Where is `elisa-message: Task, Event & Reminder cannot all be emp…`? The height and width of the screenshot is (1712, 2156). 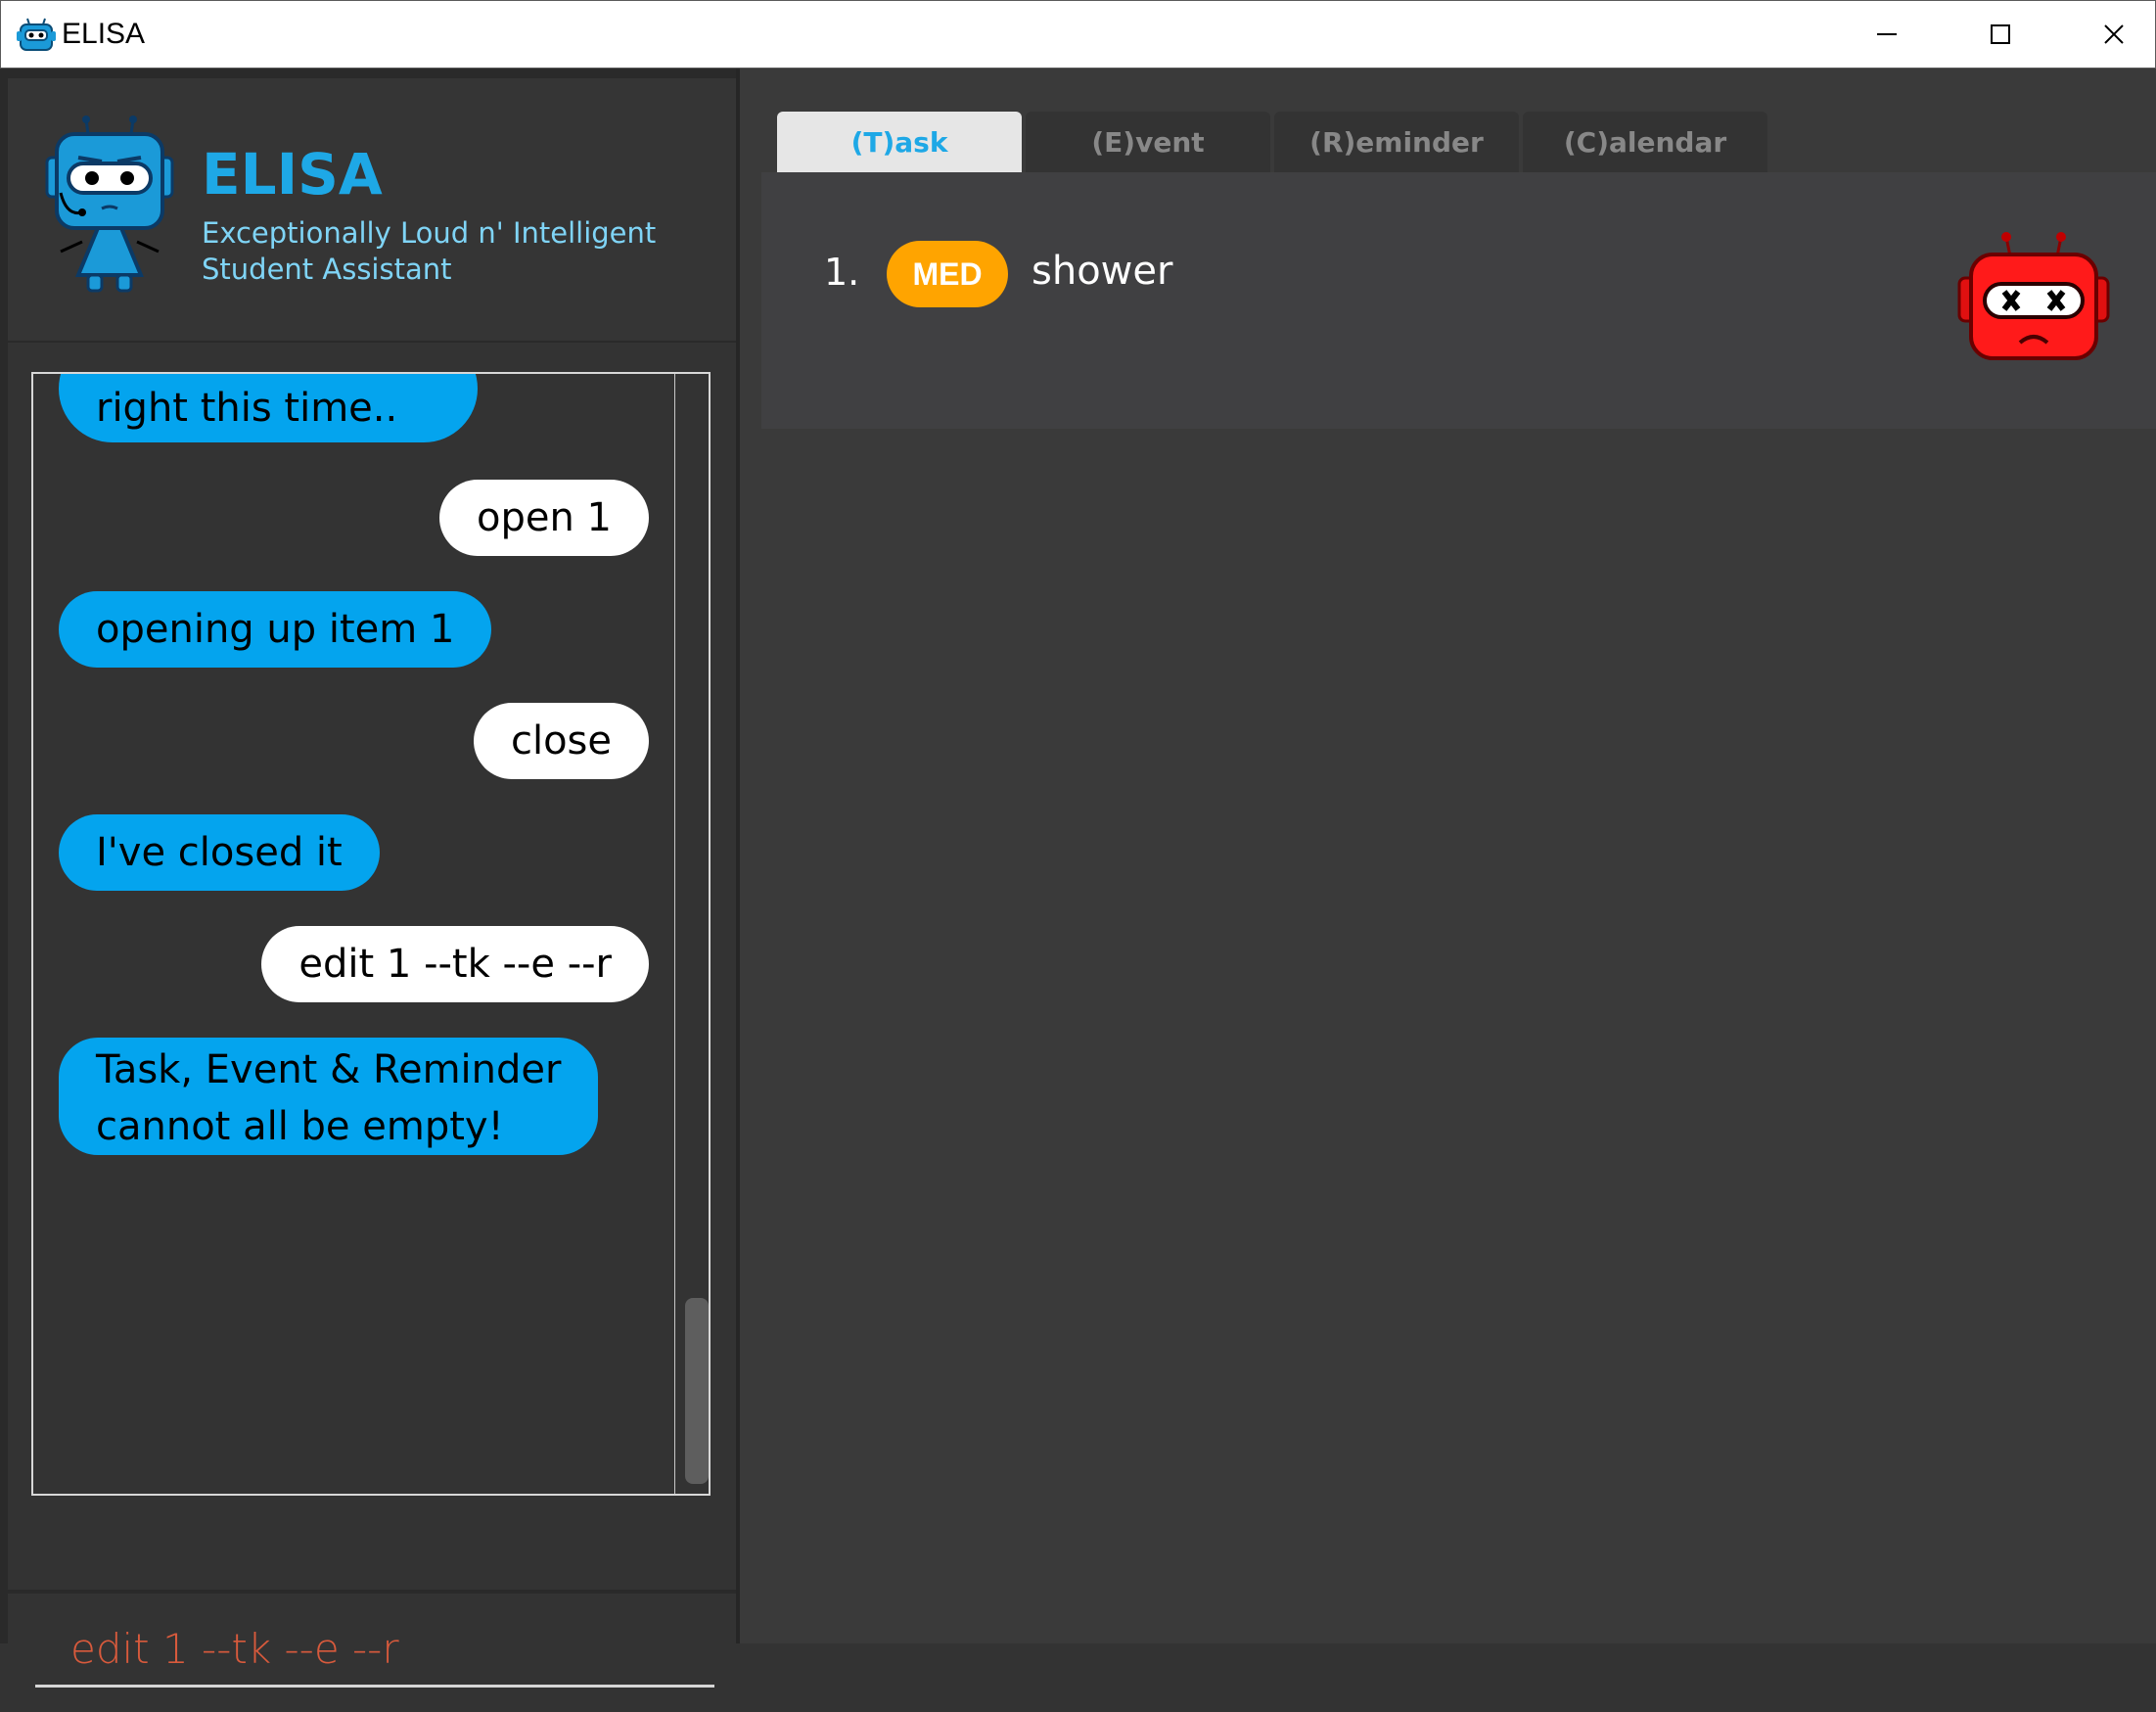
elisa-message: Task, Event & Reminder cannot all be emp… is located at coordinates (329, 1096).